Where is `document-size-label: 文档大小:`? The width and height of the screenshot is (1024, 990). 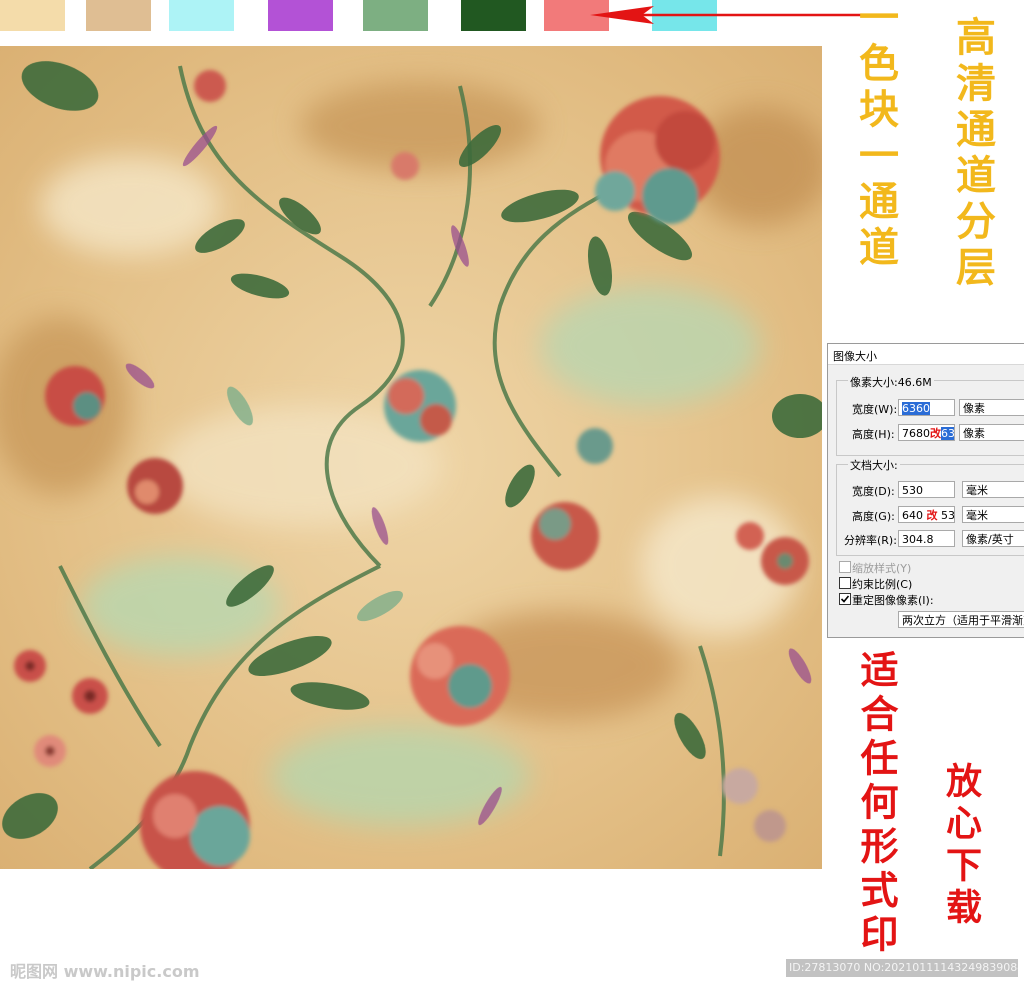
document-size-label: 文档大小: is located at coordinates (874, 465).